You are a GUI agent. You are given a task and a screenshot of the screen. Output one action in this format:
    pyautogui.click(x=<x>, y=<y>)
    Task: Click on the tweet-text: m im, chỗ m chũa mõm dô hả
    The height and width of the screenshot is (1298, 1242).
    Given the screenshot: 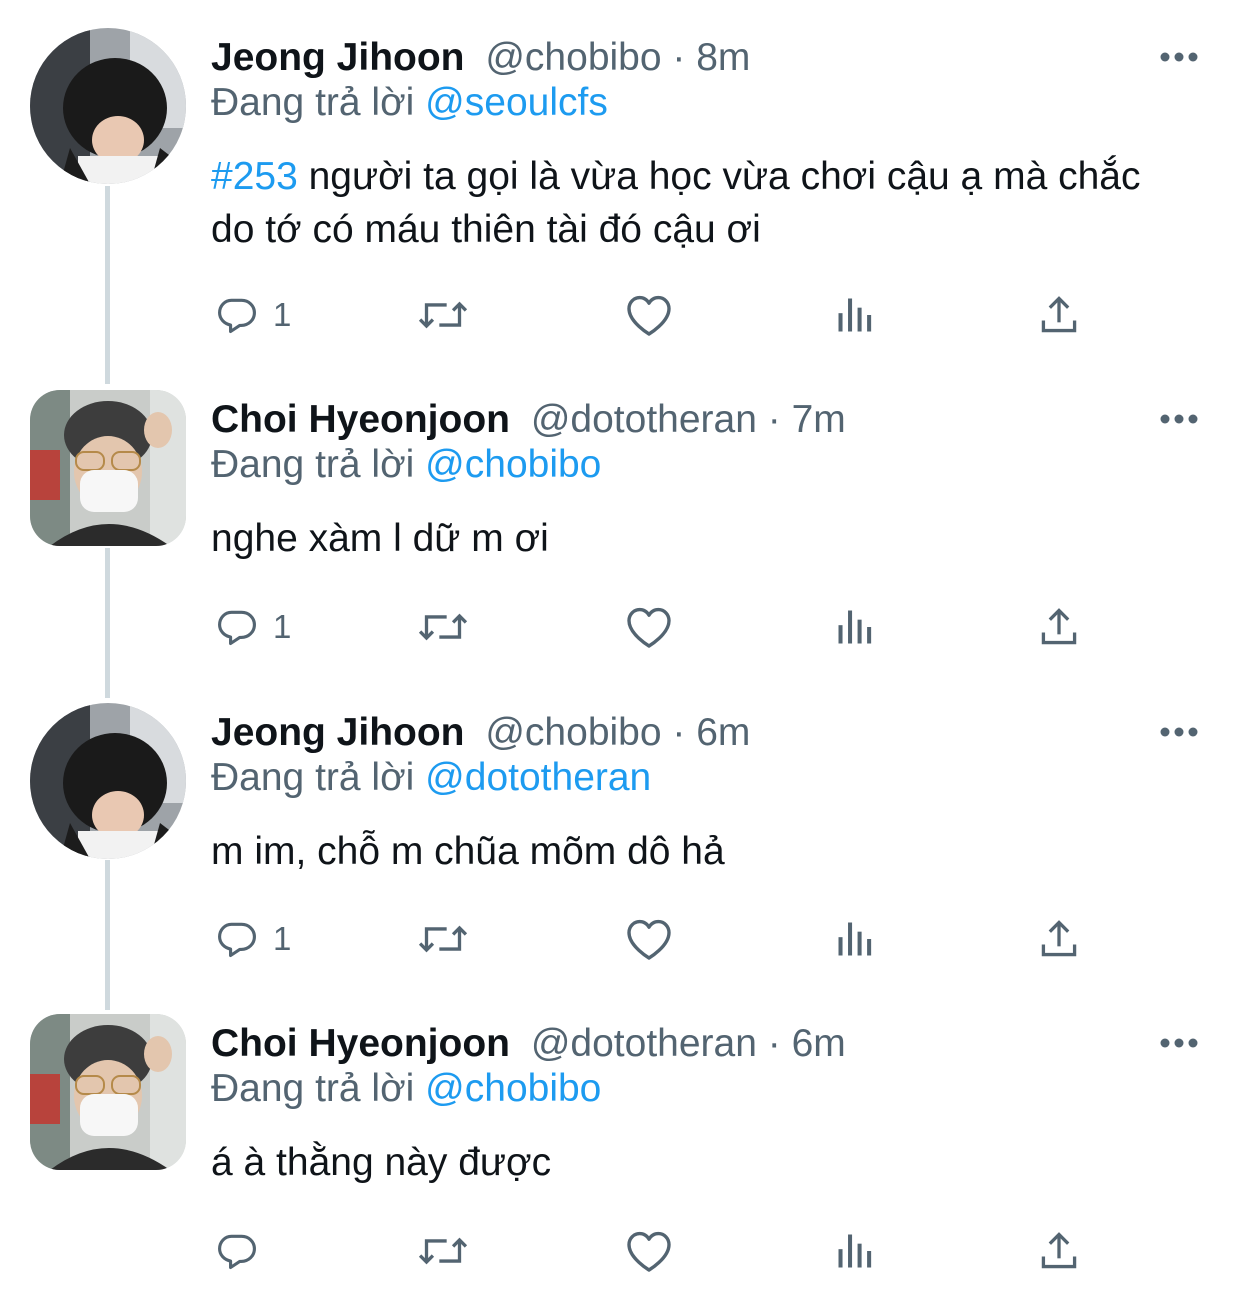 What is the action you would take?
    pyautogui.click(x=691, y=851)
    